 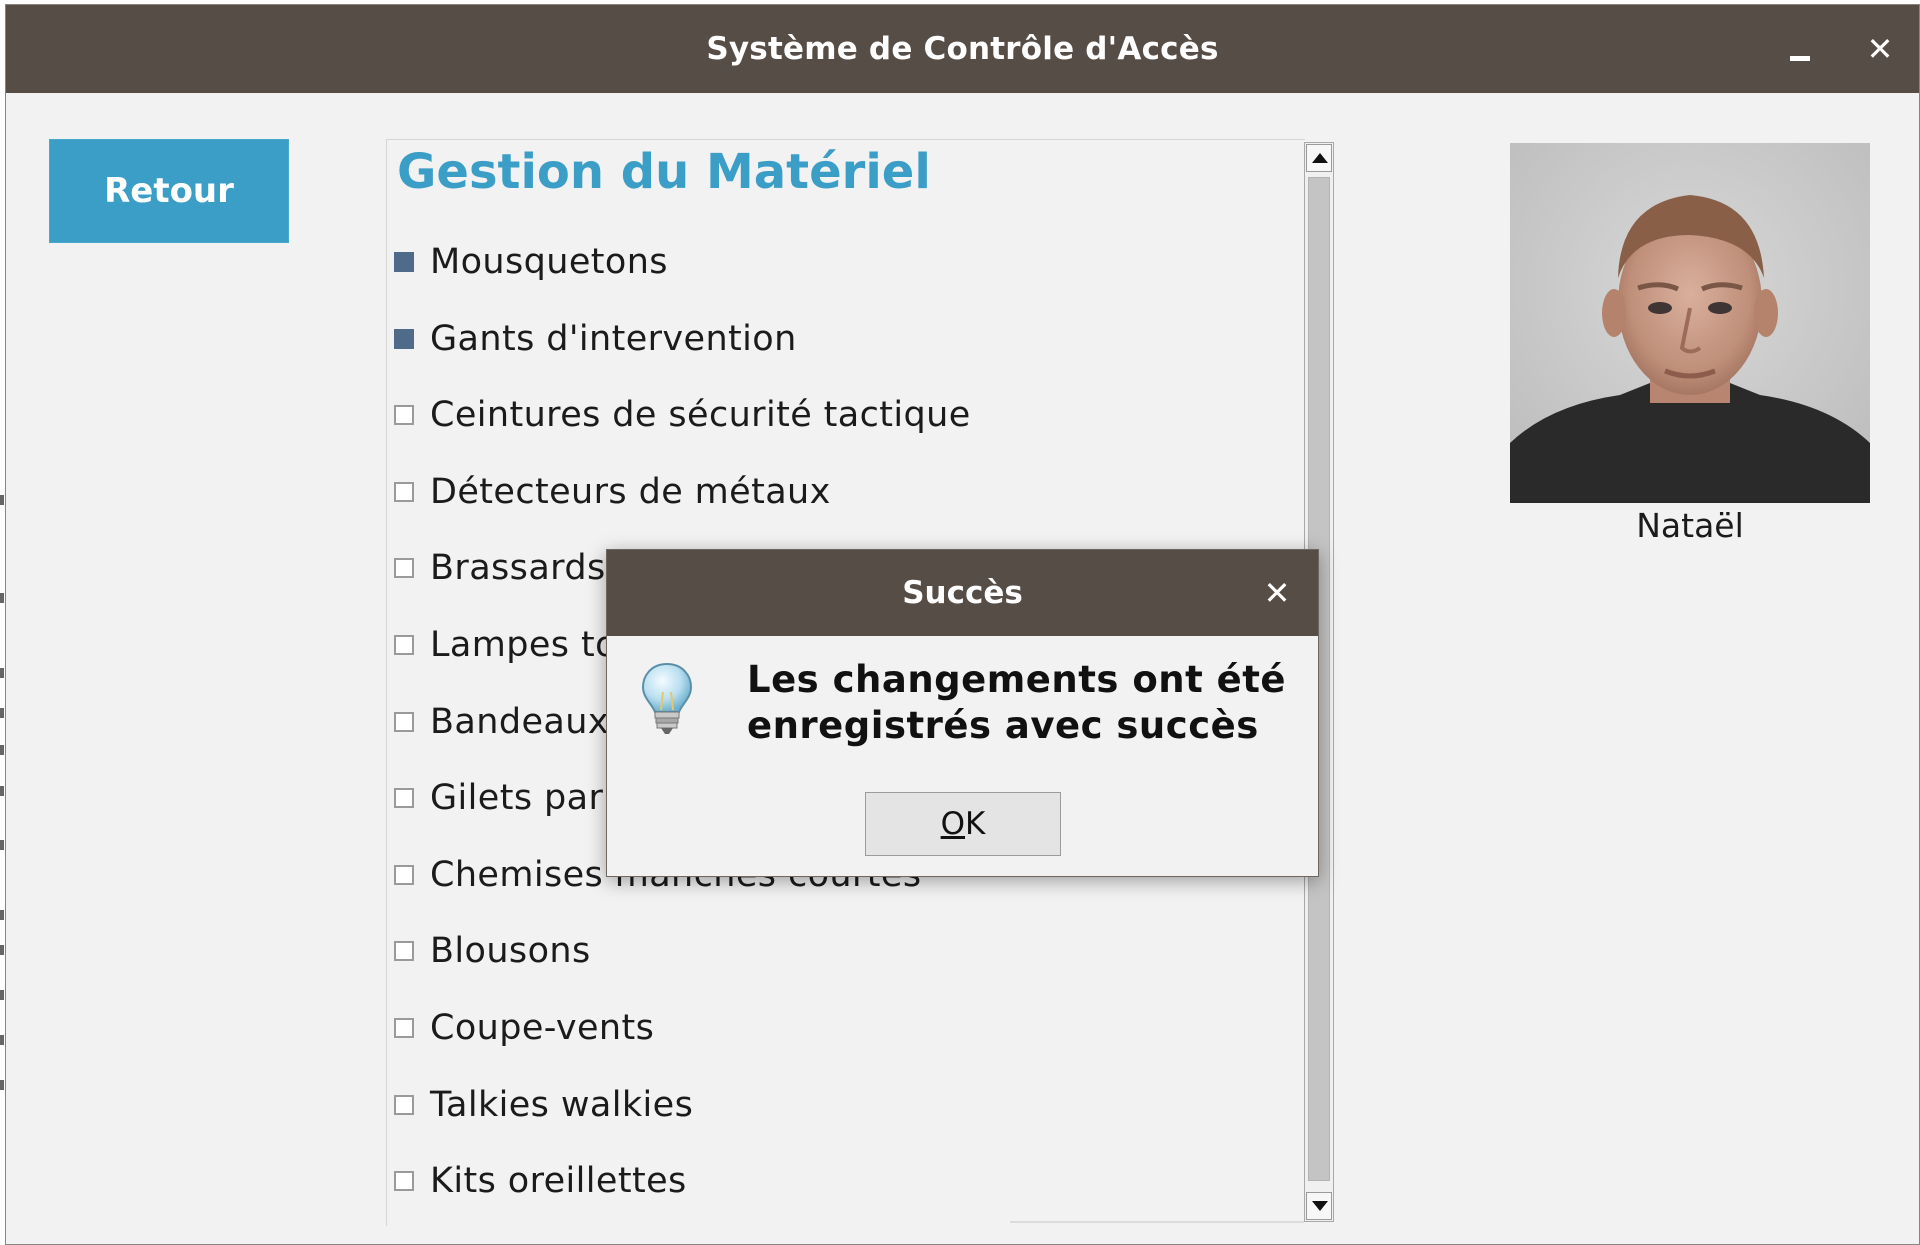 I want to click on back-button: Retour, so click(x=169, y=191).